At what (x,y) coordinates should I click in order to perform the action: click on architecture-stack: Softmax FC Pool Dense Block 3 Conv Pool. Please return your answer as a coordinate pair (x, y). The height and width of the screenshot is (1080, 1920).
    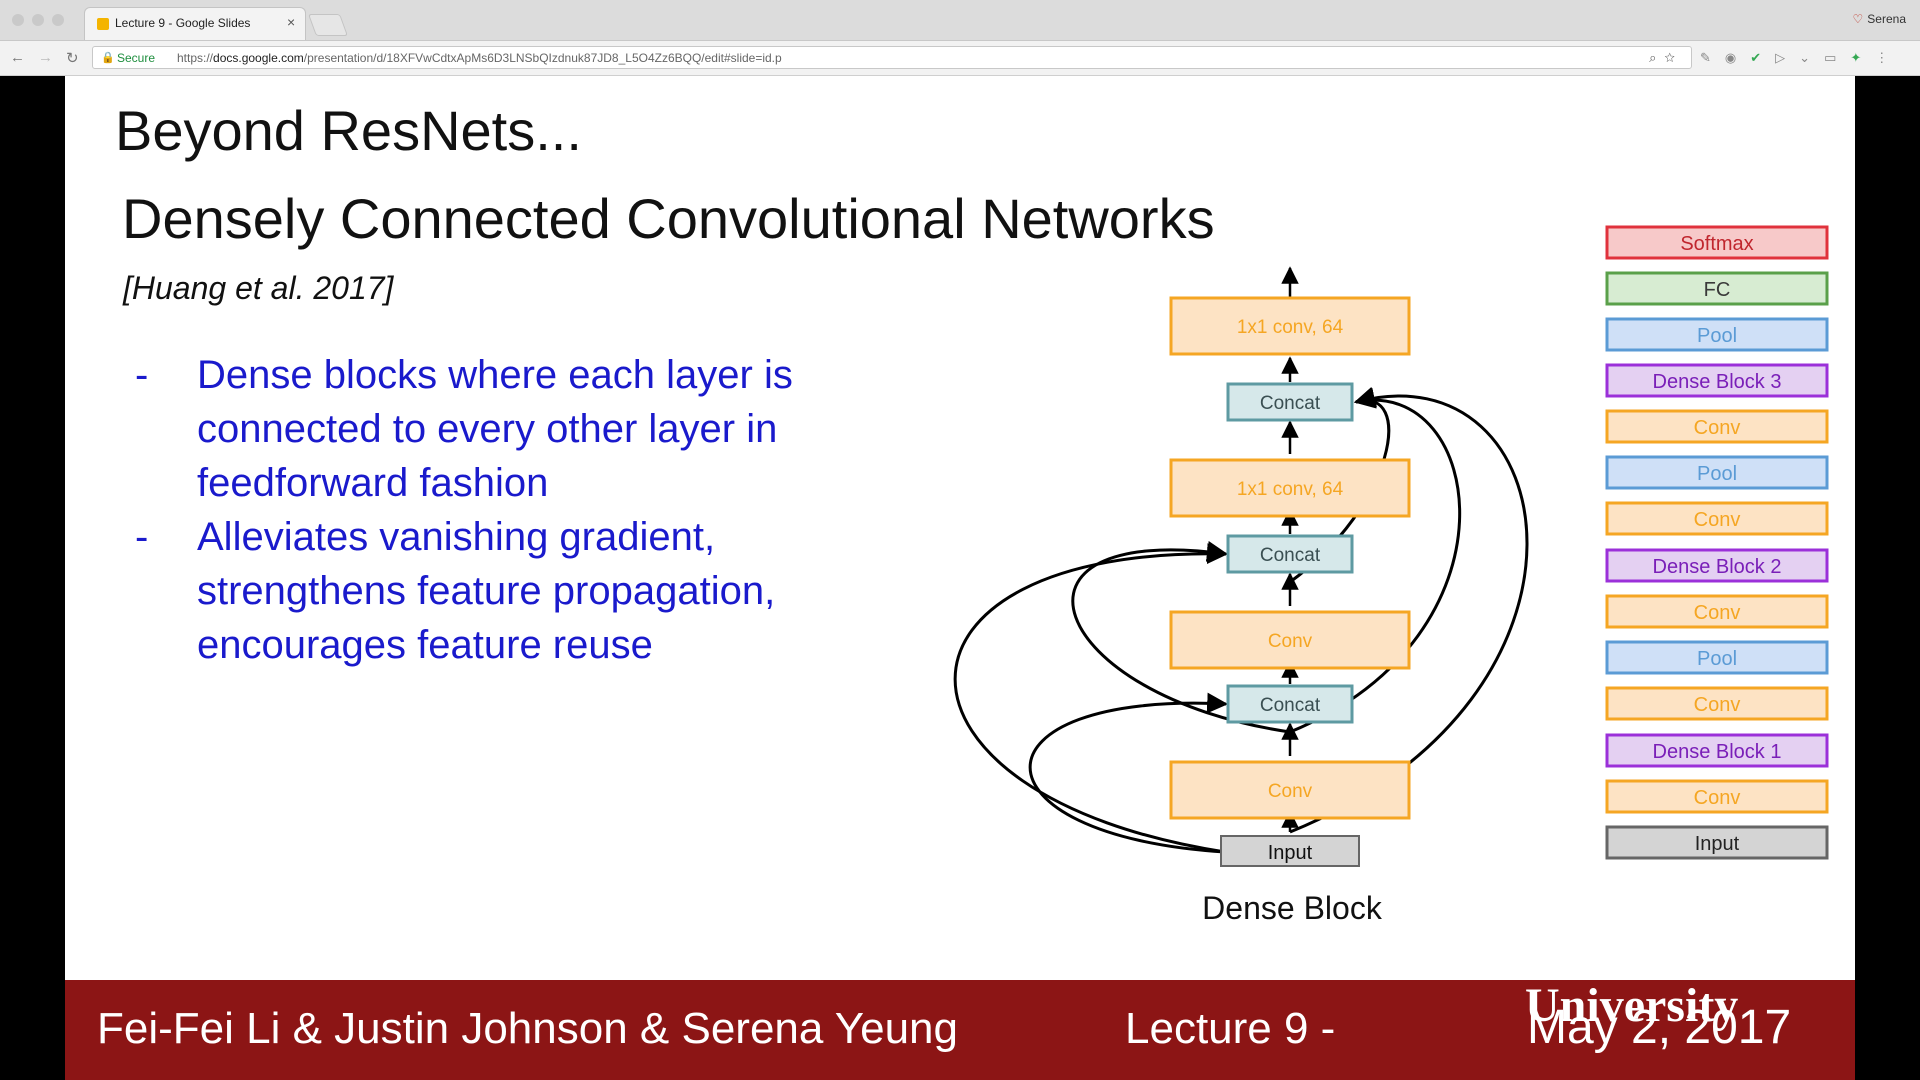
    Looking at the image, I should click on (1717, 542).